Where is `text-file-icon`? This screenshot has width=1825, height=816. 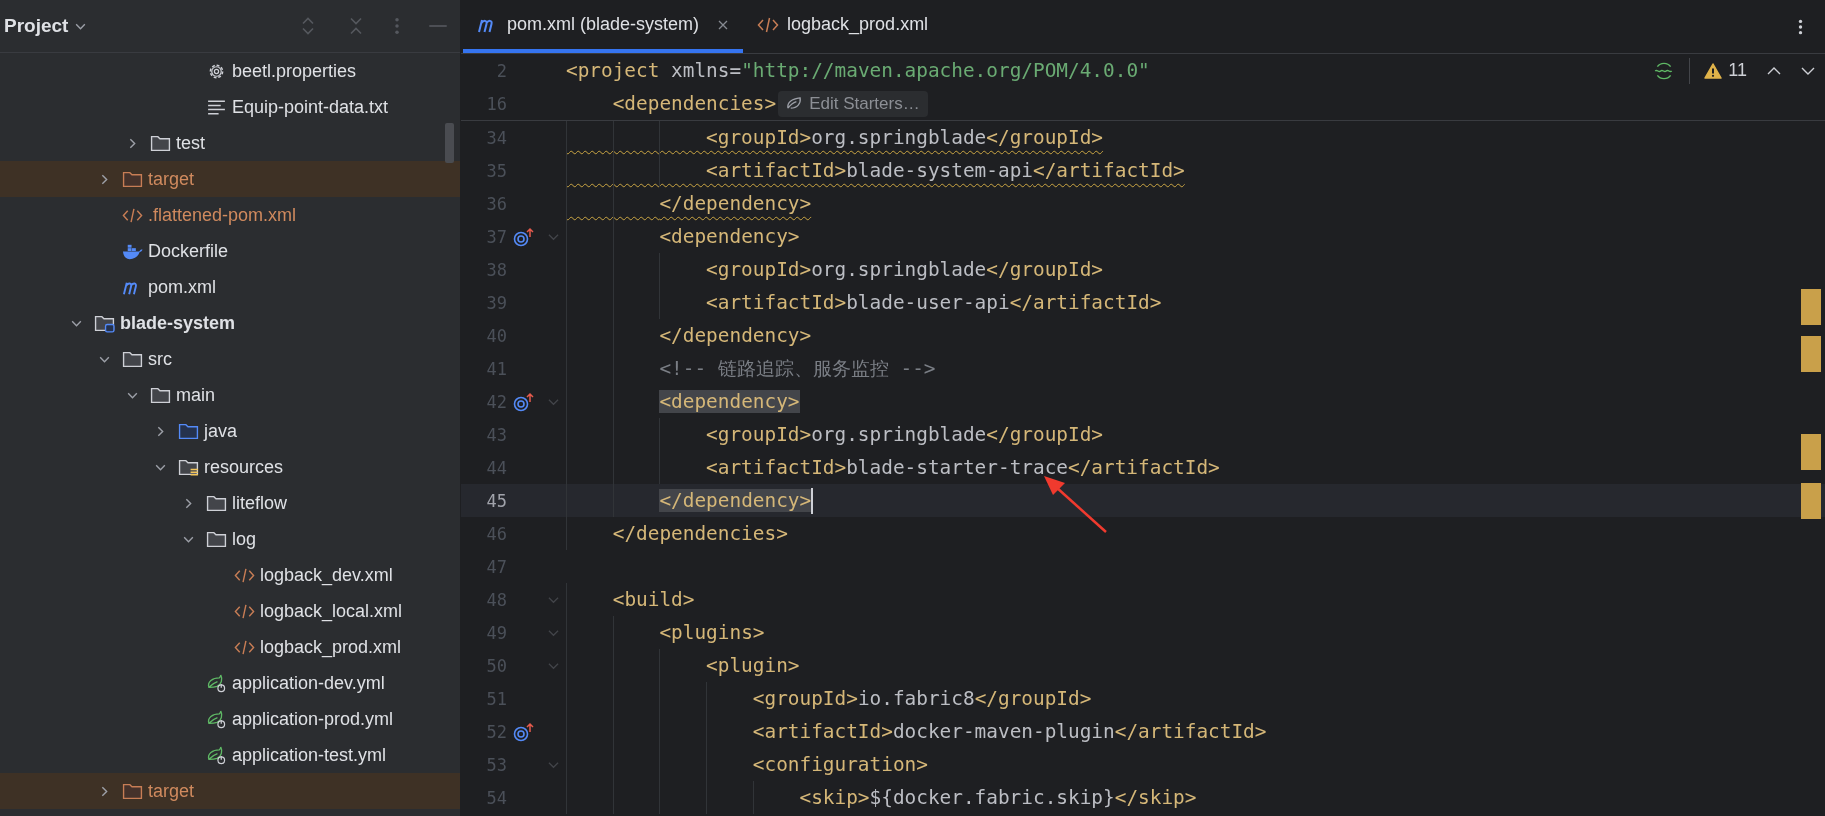
text-file-icon is located at coordinates (216, 107).